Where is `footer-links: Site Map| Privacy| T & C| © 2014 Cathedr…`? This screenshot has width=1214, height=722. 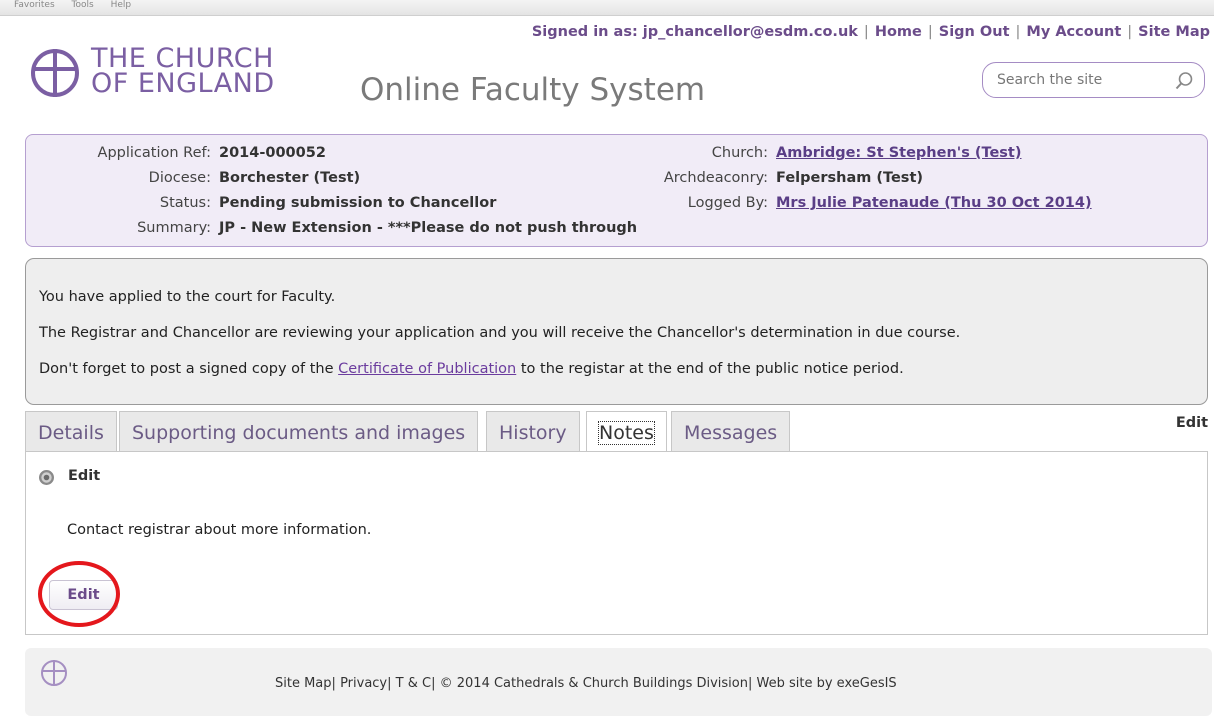 footer-links: Site Map| Privacy| T & C| © 2014 Cathedr… is located at coordinates (586, 683).